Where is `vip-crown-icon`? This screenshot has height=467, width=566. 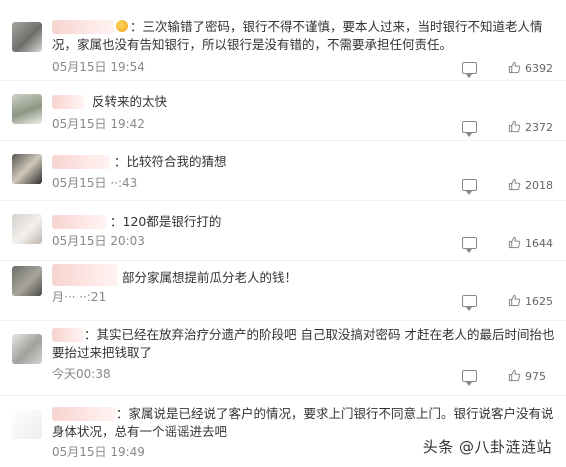
vip-crown-icon is located at coordinates (122, 26).